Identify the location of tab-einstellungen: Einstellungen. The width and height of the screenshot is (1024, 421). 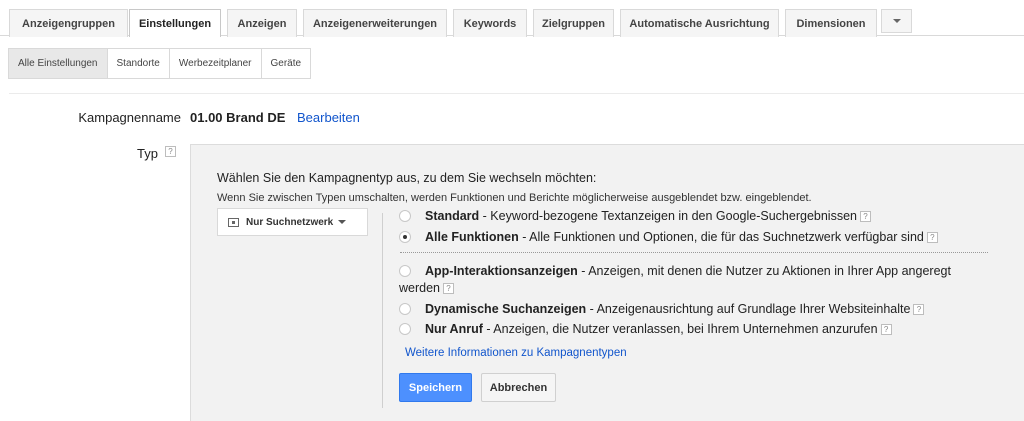
(175, 23).